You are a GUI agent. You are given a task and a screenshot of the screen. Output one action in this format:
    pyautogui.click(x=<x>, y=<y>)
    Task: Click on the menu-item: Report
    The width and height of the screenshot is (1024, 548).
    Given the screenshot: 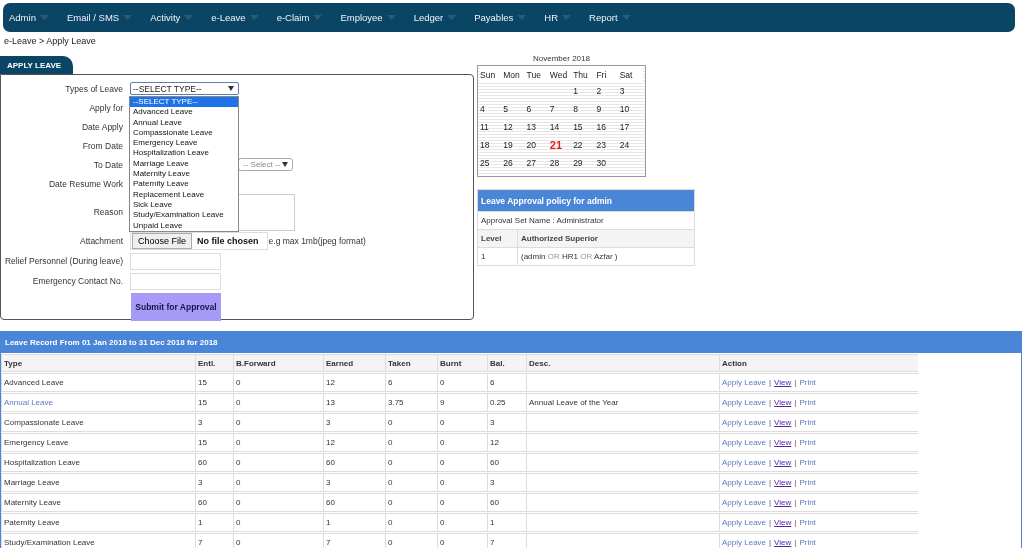 What is the action you would take?
    pyautogui.click(x=616, y=17)
    